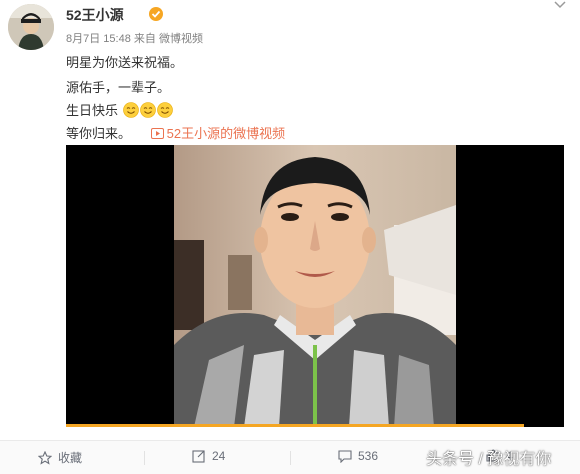  Describe the element at coordinates (560, 5) in the screenshot. I see `more-chevron-icon` at that location.